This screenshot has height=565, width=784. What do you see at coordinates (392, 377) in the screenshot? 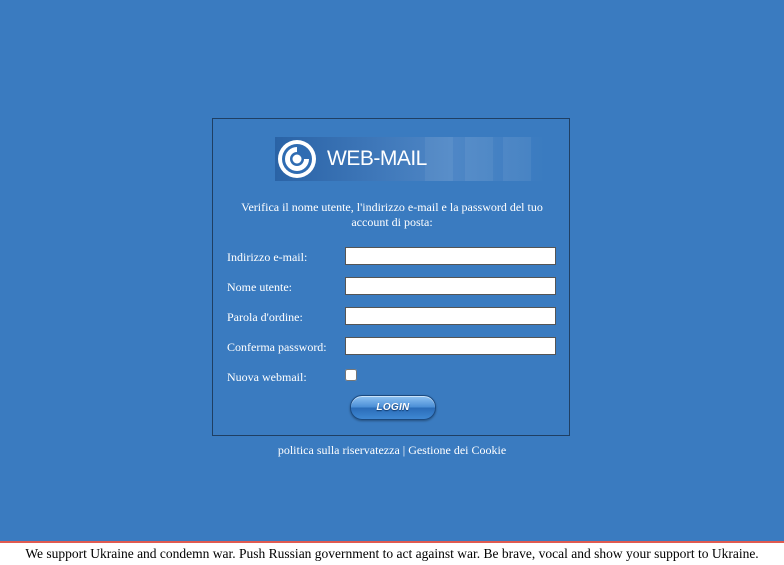
I see `new-webmail-row: Nuova webmail:` at bounding box center [392, 377].